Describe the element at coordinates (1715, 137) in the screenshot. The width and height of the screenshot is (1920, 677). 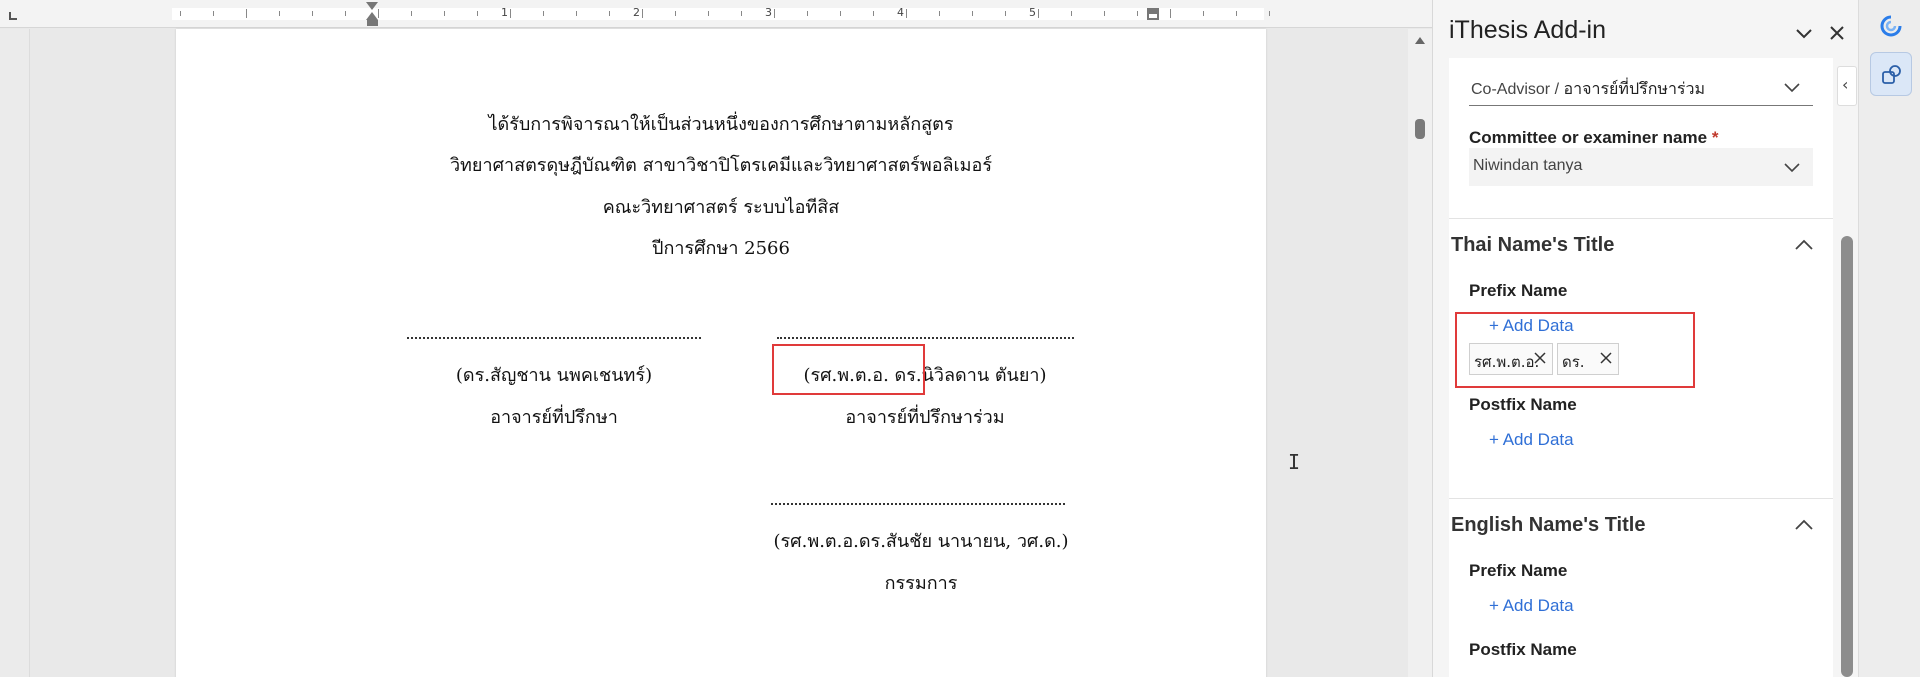
I see `required-mark: *` at that location.